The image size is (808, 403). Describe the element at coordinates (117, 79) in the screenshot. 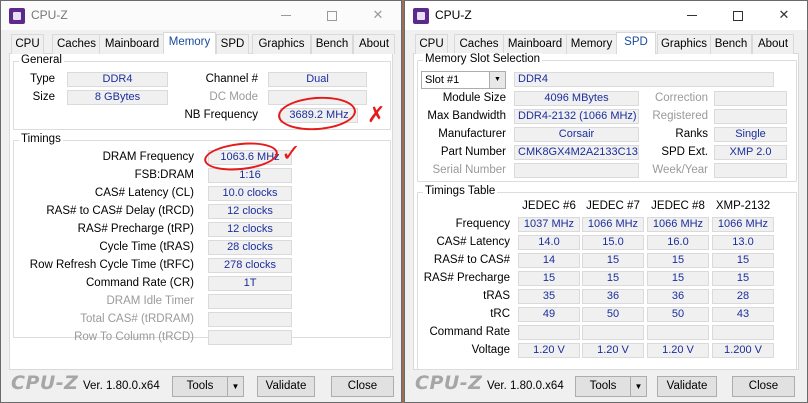

I see `type-value: DDR4` at that location.